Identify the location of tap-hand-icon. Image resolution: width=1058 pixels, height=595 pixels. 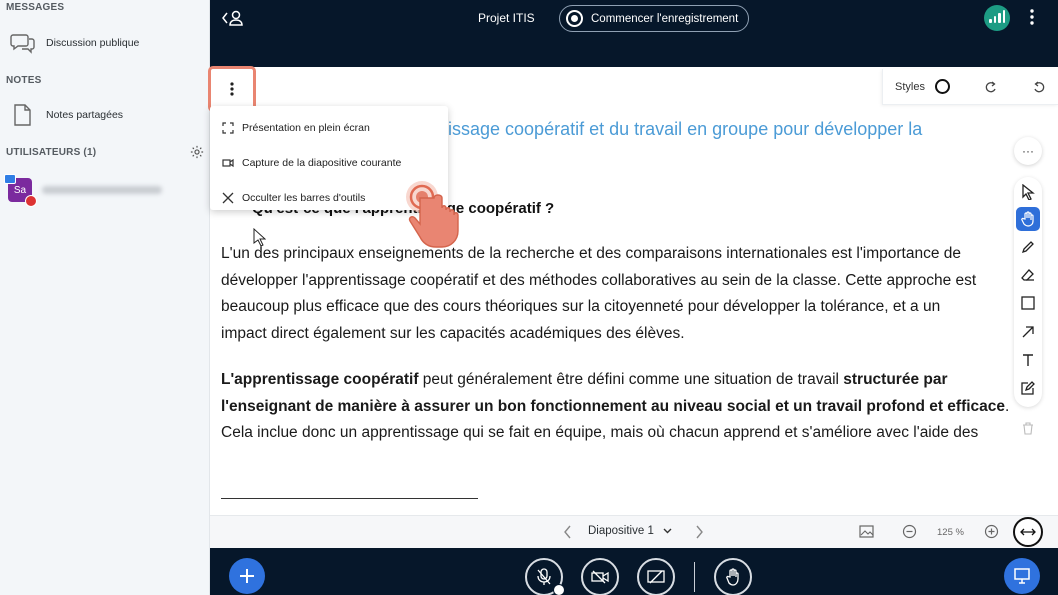
(432, 214).